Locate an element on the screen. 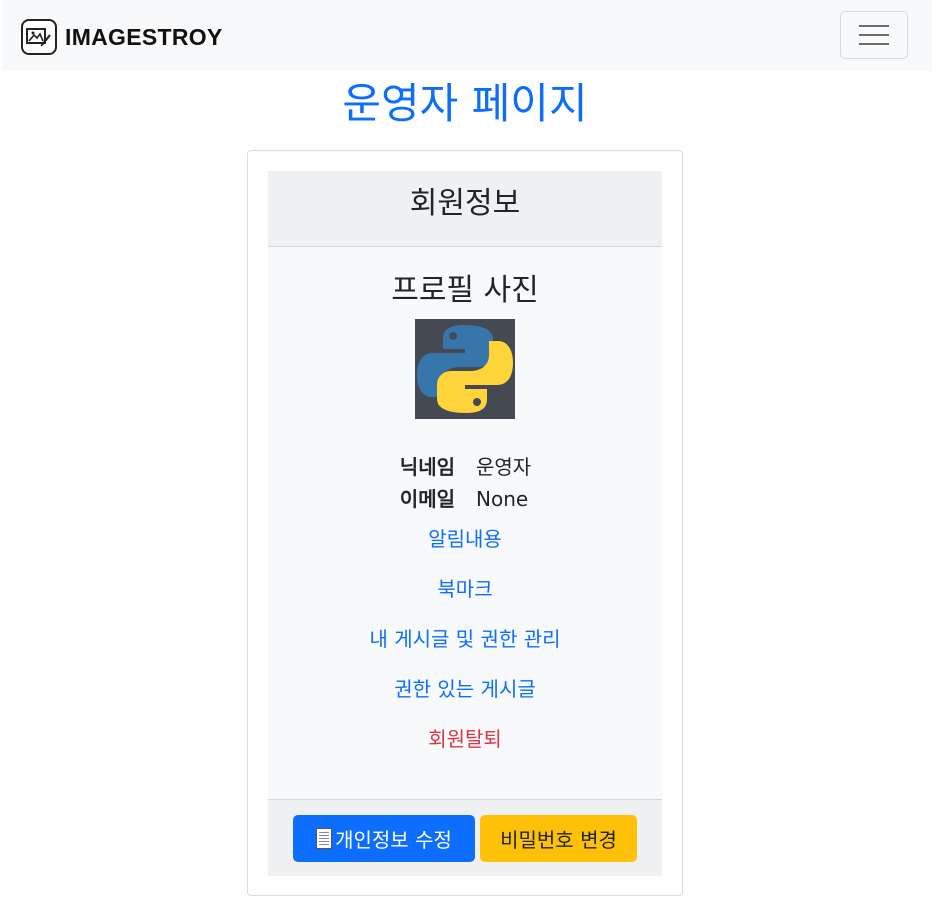  edit-profile-label: 개인정보 수정 is located at coordinates (393, 840).